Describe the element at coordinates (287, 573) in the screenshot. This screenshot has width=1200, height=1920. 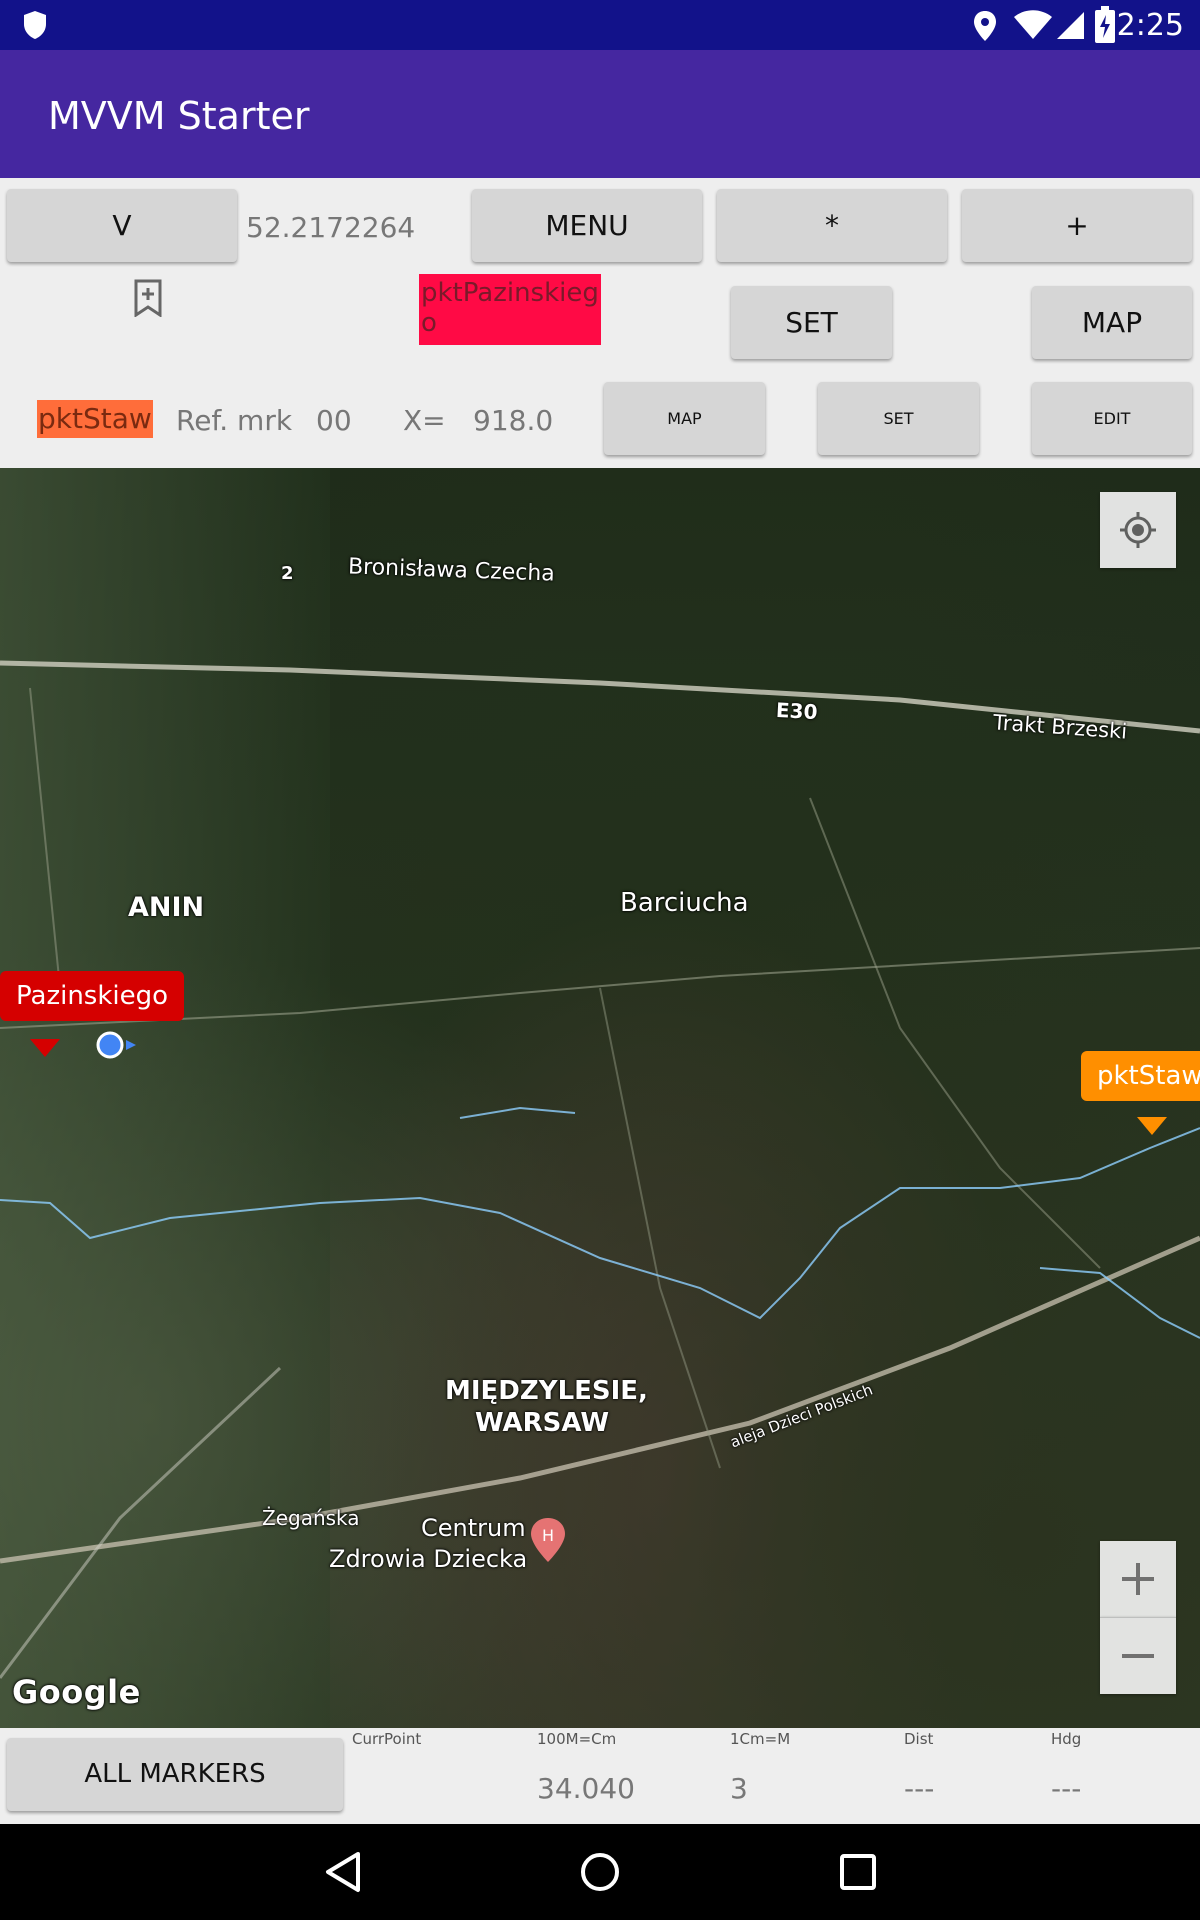
I see `road-number-label: 2` at that location.